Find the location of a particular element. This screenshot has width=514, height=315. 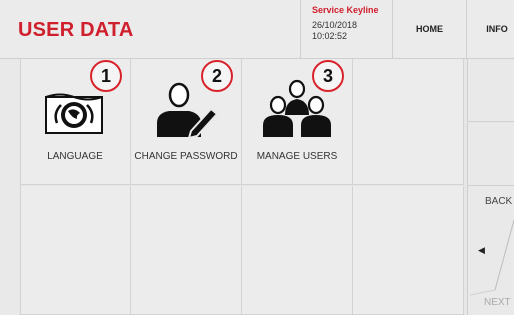

nav-divider is located at coordinates (491, 257).